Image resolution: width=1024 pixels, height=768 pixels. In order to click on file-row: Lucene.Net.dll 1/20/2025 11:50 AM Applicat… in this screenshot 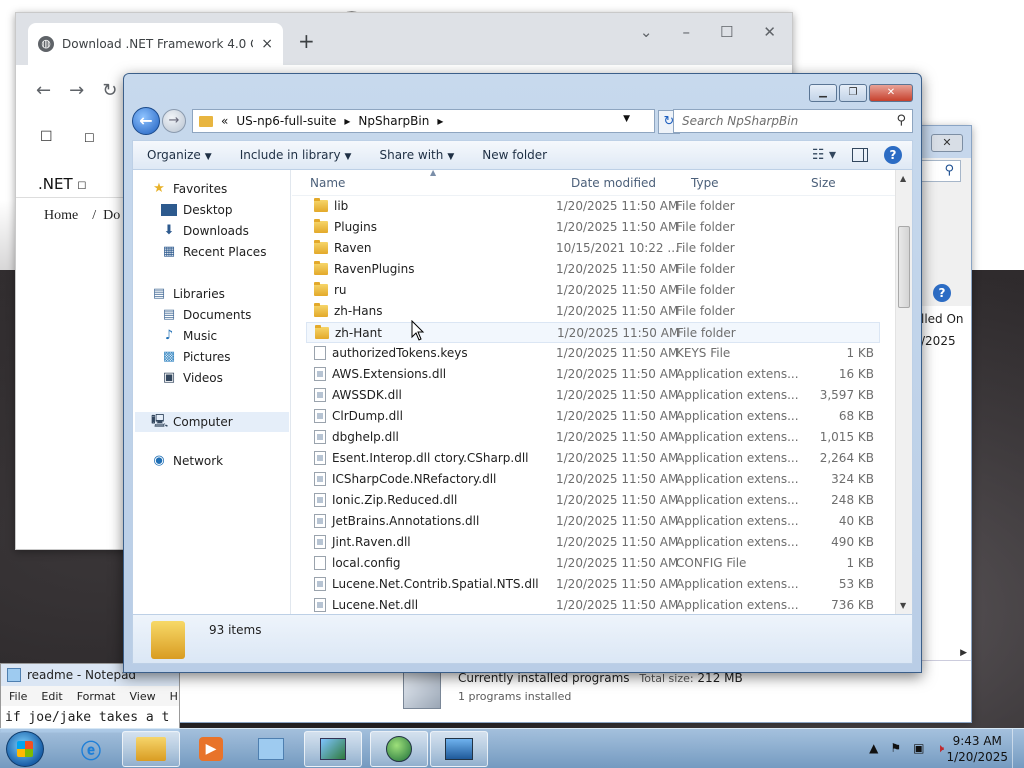, I will do `click(593, 604)`.